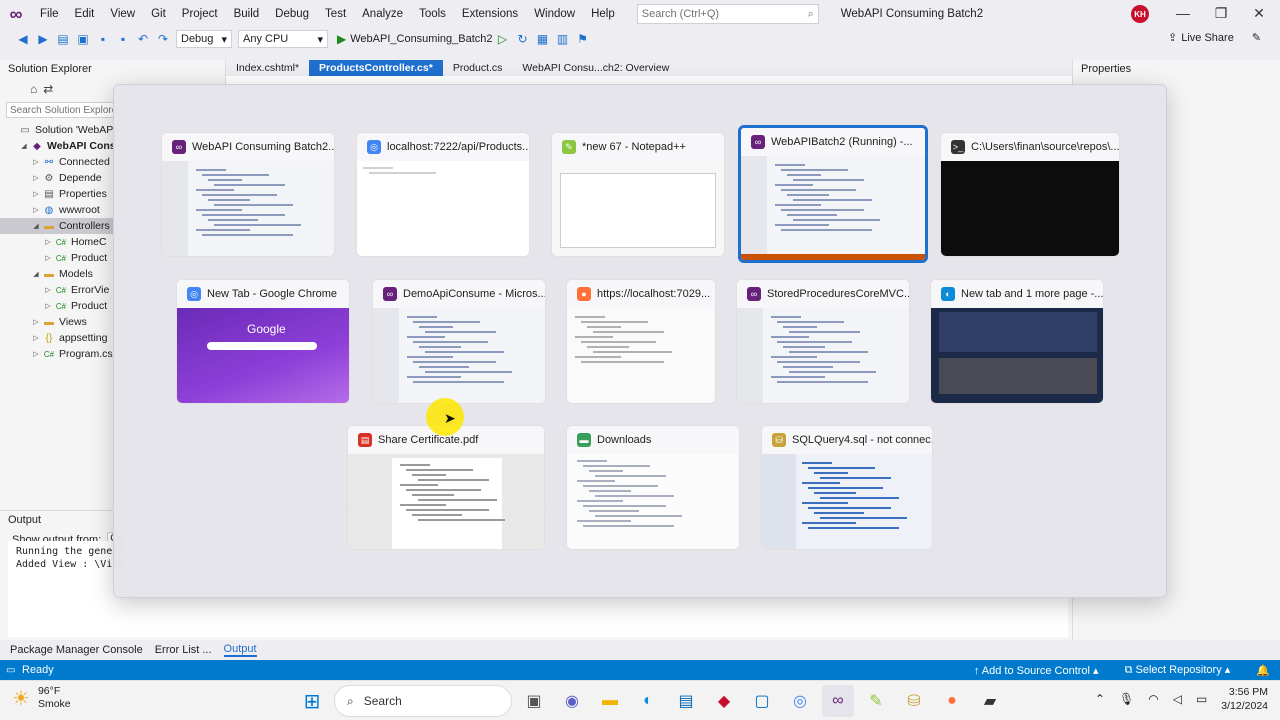  I want to click on switcher-window-card: ▤ Share Certificate.pdf, so click(446, 487).